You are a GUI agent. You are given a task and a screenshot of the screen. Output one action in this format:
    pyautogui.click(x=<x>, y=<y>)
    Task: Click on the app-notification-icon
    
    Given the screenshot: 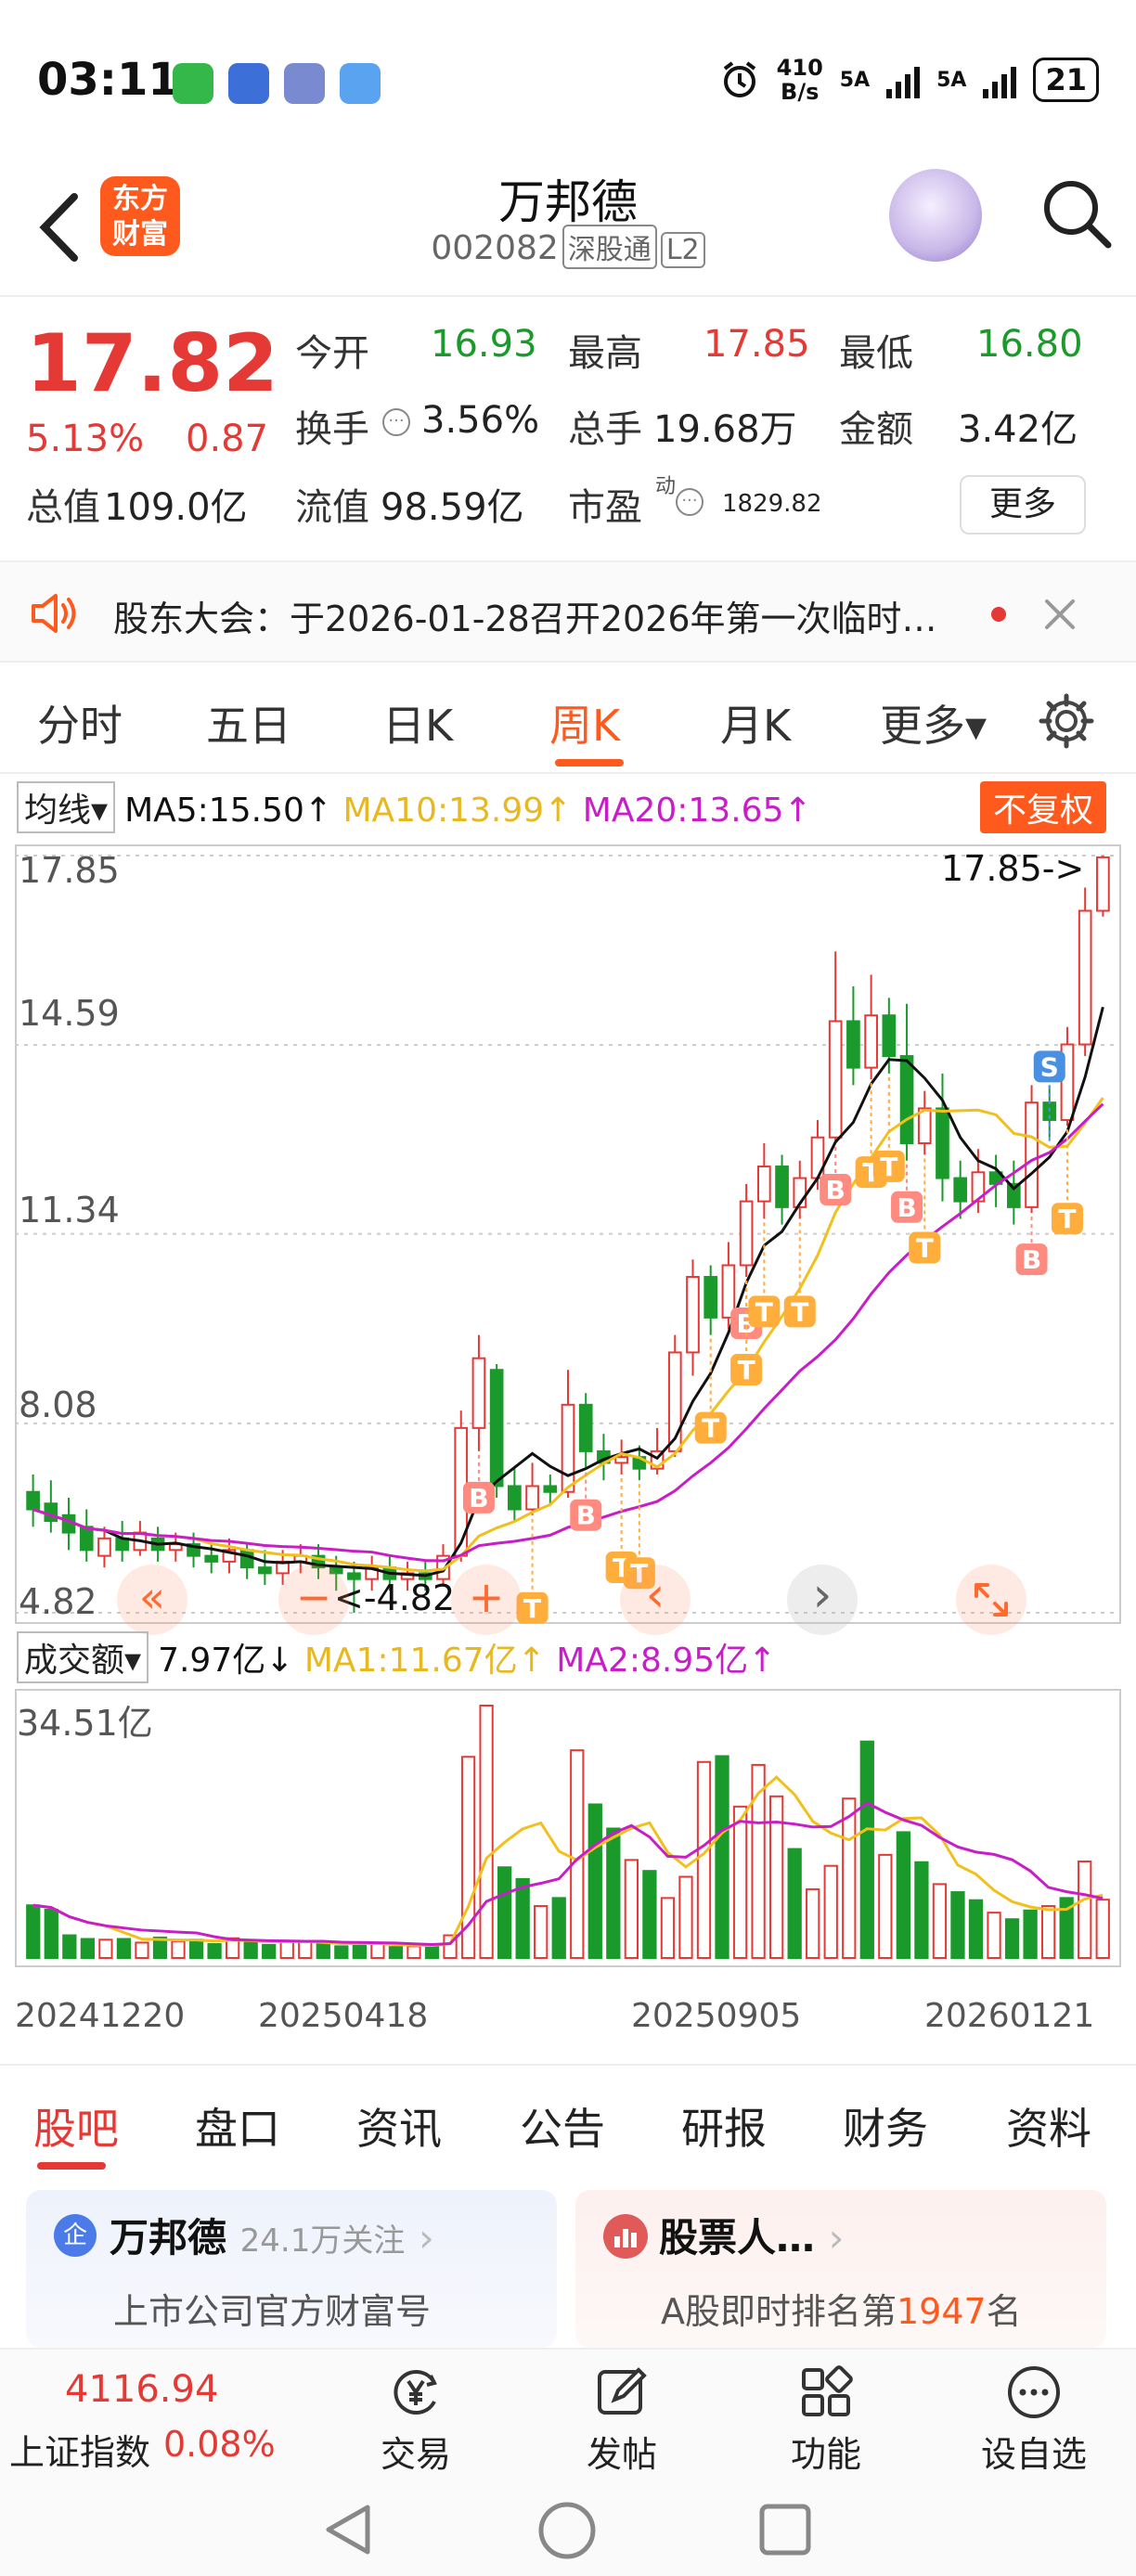 What is the action you would take?
    pyautogui.click(x=248, y=84)
    